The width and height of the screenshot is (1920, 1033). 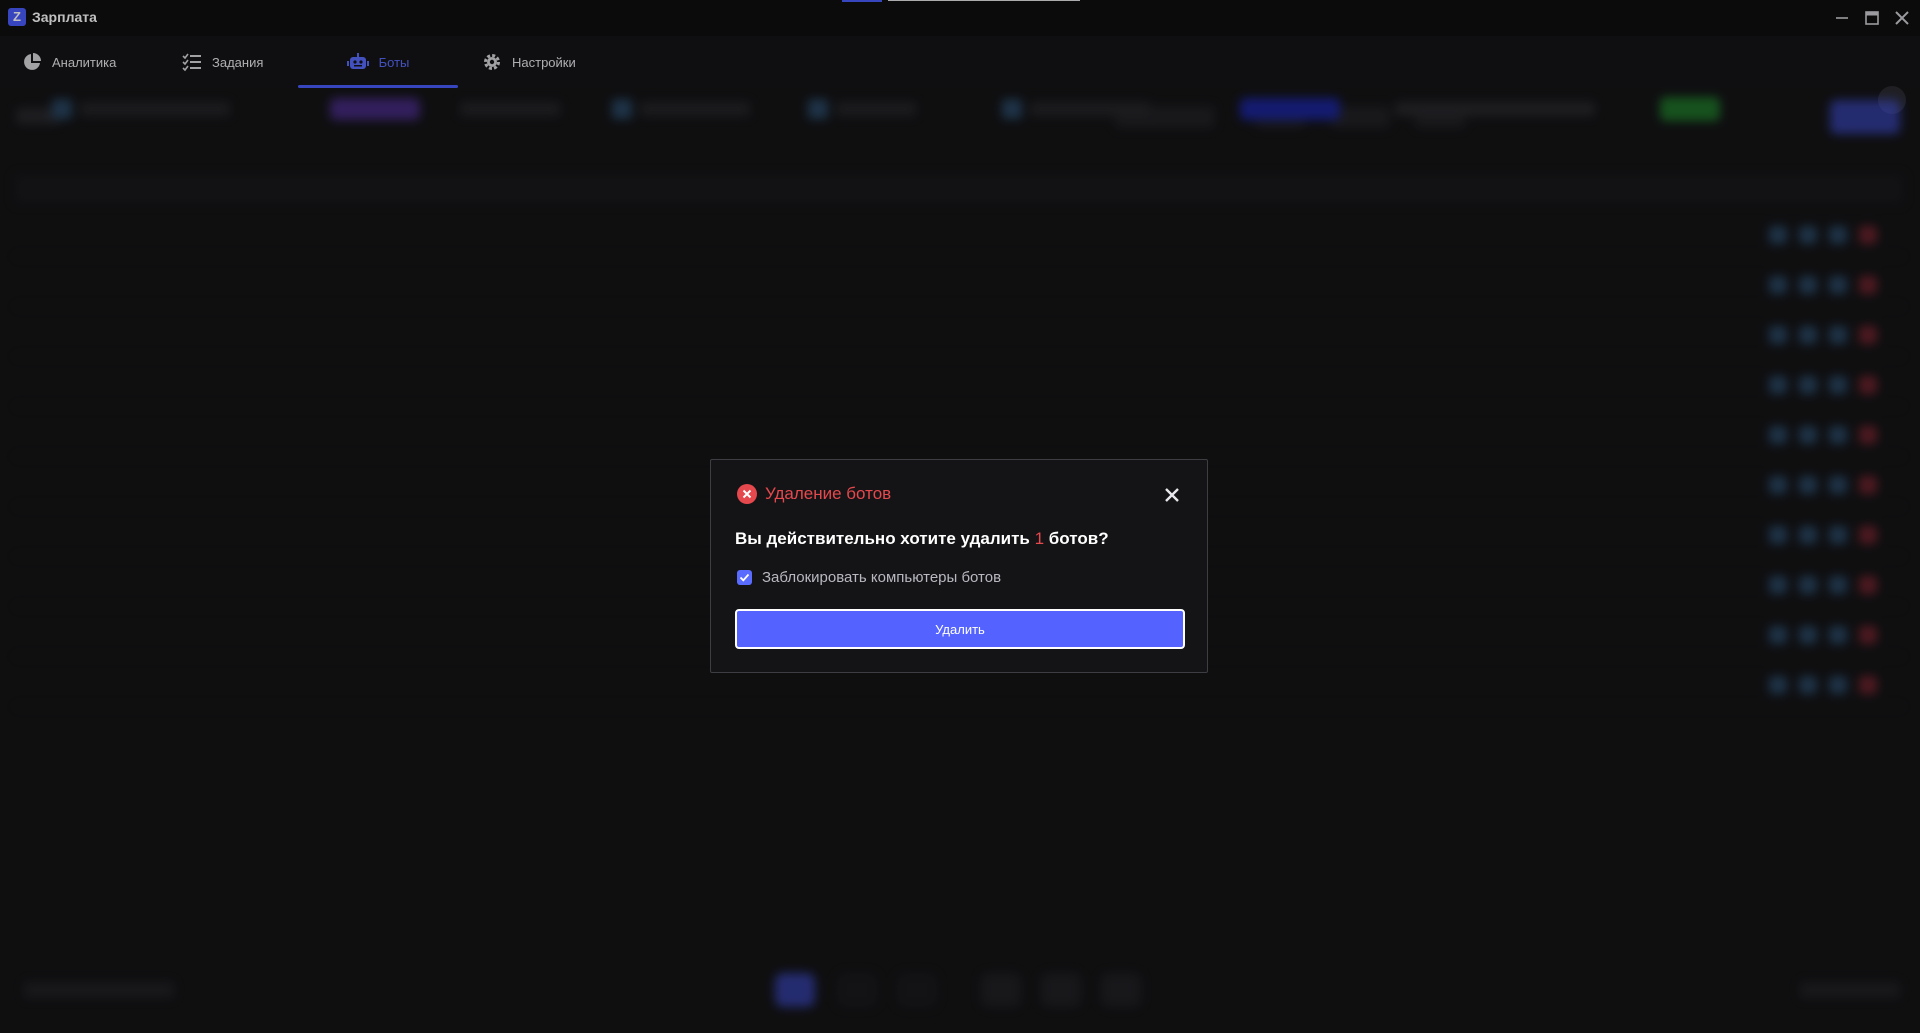 What do you see at coordinates (885, 538) in the screenshot?
I see `question-prefix: Вы действительно хотите удалить` at bounding box center [885, 538].